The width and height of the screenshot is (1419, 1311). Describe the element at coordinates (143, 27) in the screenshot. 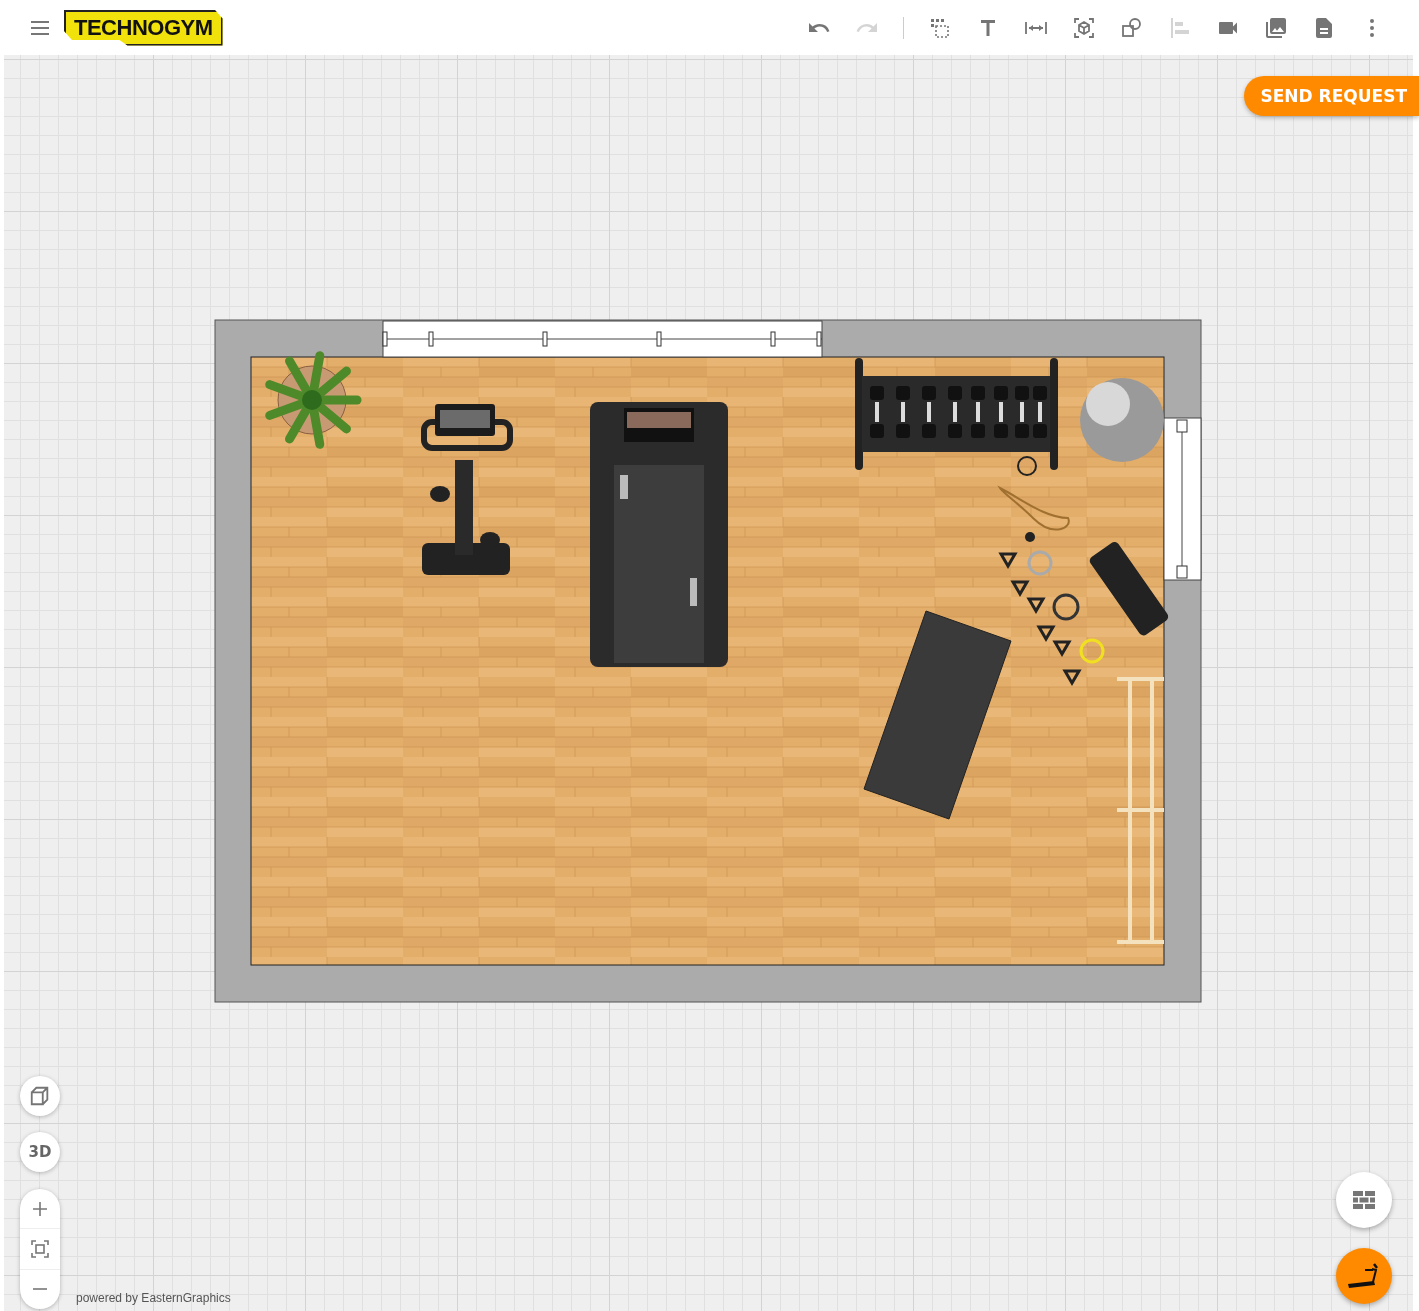

I see `logo: TECHNOGYM` at that location.